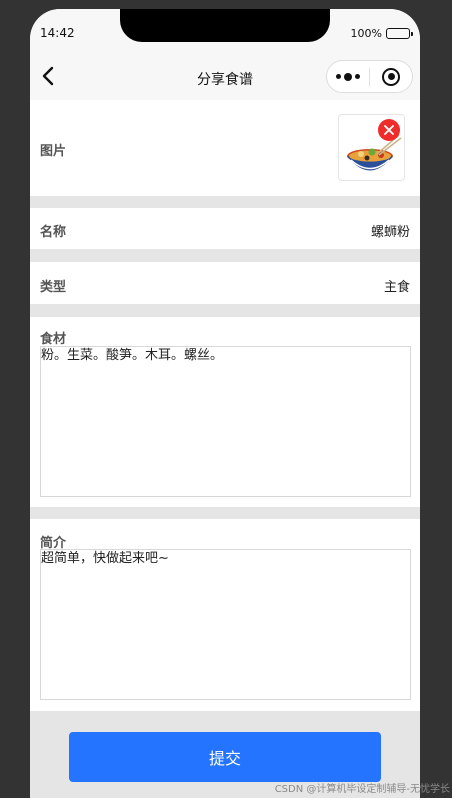 The image size is (452, 798). Describe the element at coordinates (399, 33) in the screenshot. I see `battery-icon` at that location.